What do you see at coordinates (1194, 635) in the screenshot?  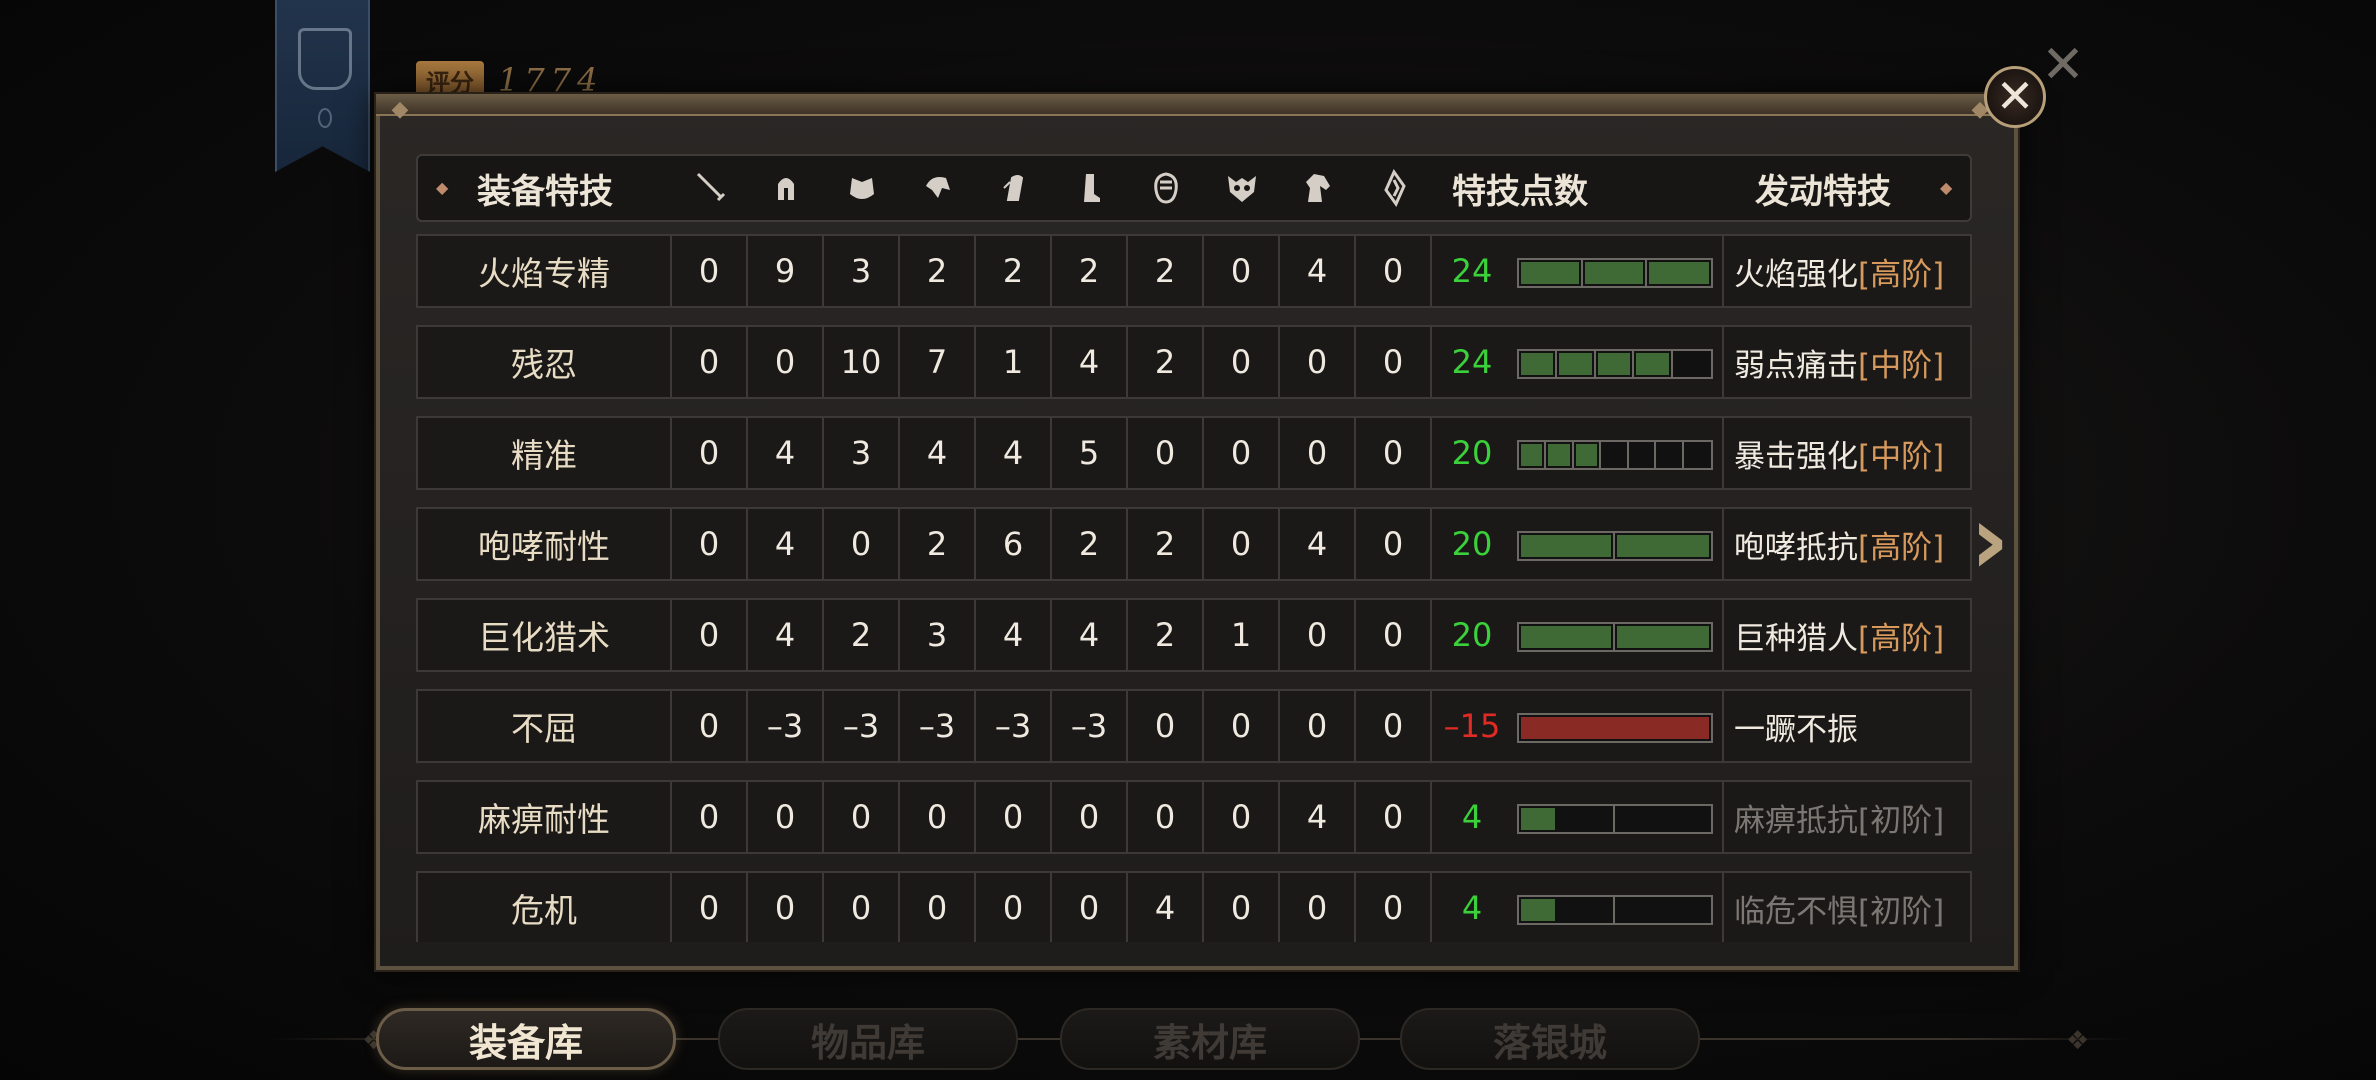 I see `table-row: 巨化猎术 0 4 2 3 4 4 2 1 0 0 20 巨种猎人 [高阶]` at bounding box center [1194, 635].